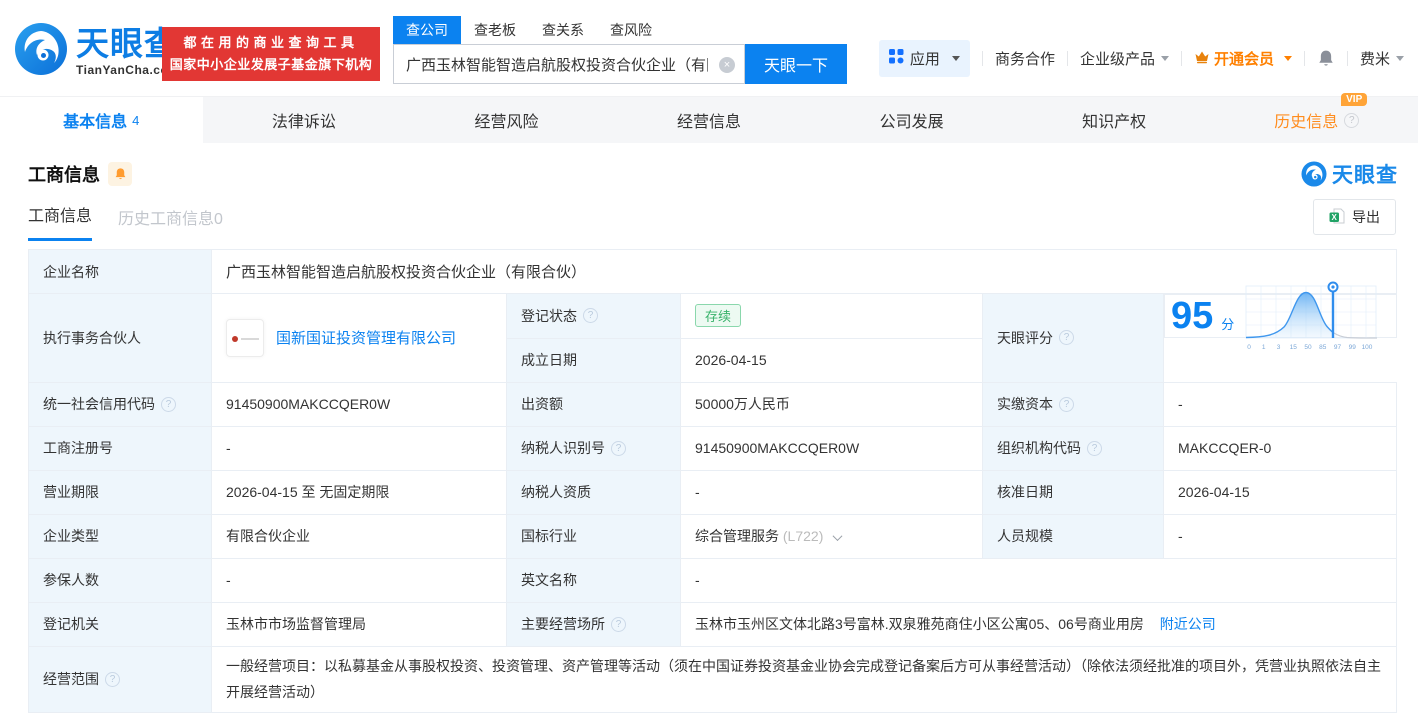 The height and width of the screenshot is (725, 1418). I want to click on watermark-logo-icon, so click(1314, 174).